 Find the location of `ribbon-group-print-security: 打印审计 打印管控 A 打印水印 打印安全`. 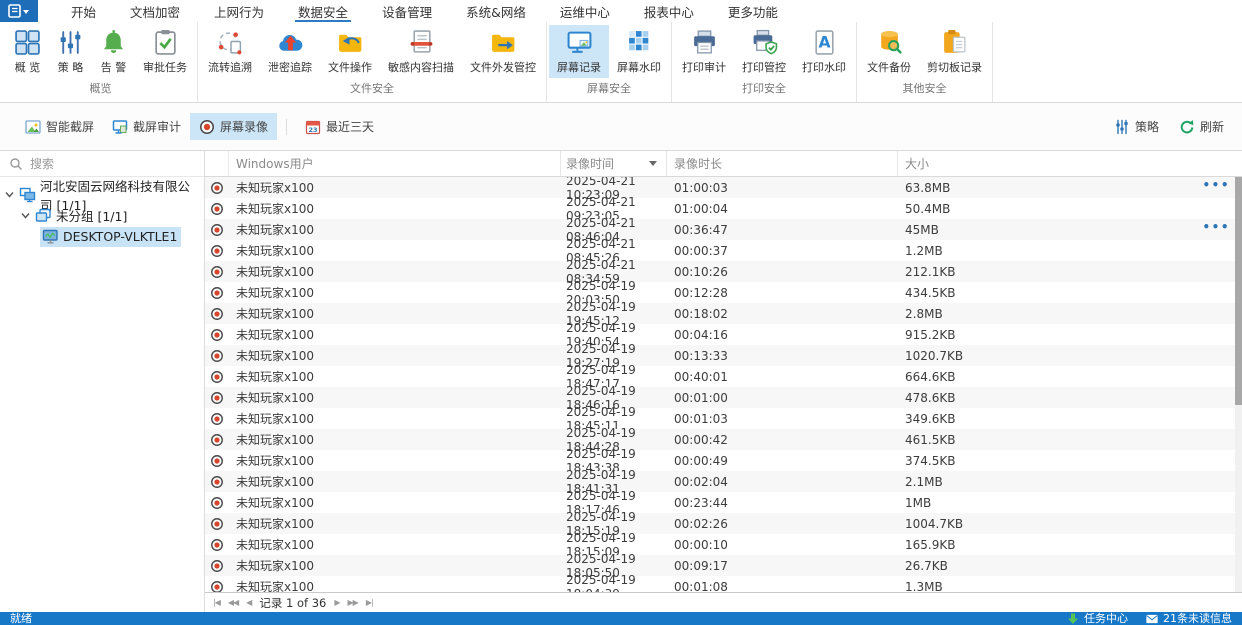

ribbon-group-print-security: 打印审计 打印管控 A 打印水印 打印安全 is located at coordinates (764, 62).